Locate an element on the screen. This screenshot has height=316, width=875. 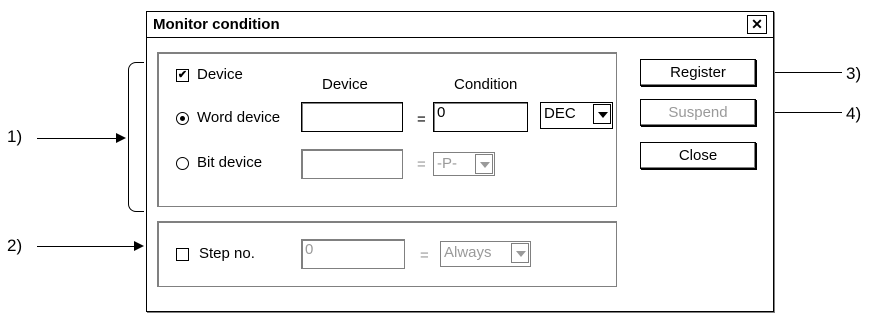
radix-select: DEC is located at coordinates (576, 115).